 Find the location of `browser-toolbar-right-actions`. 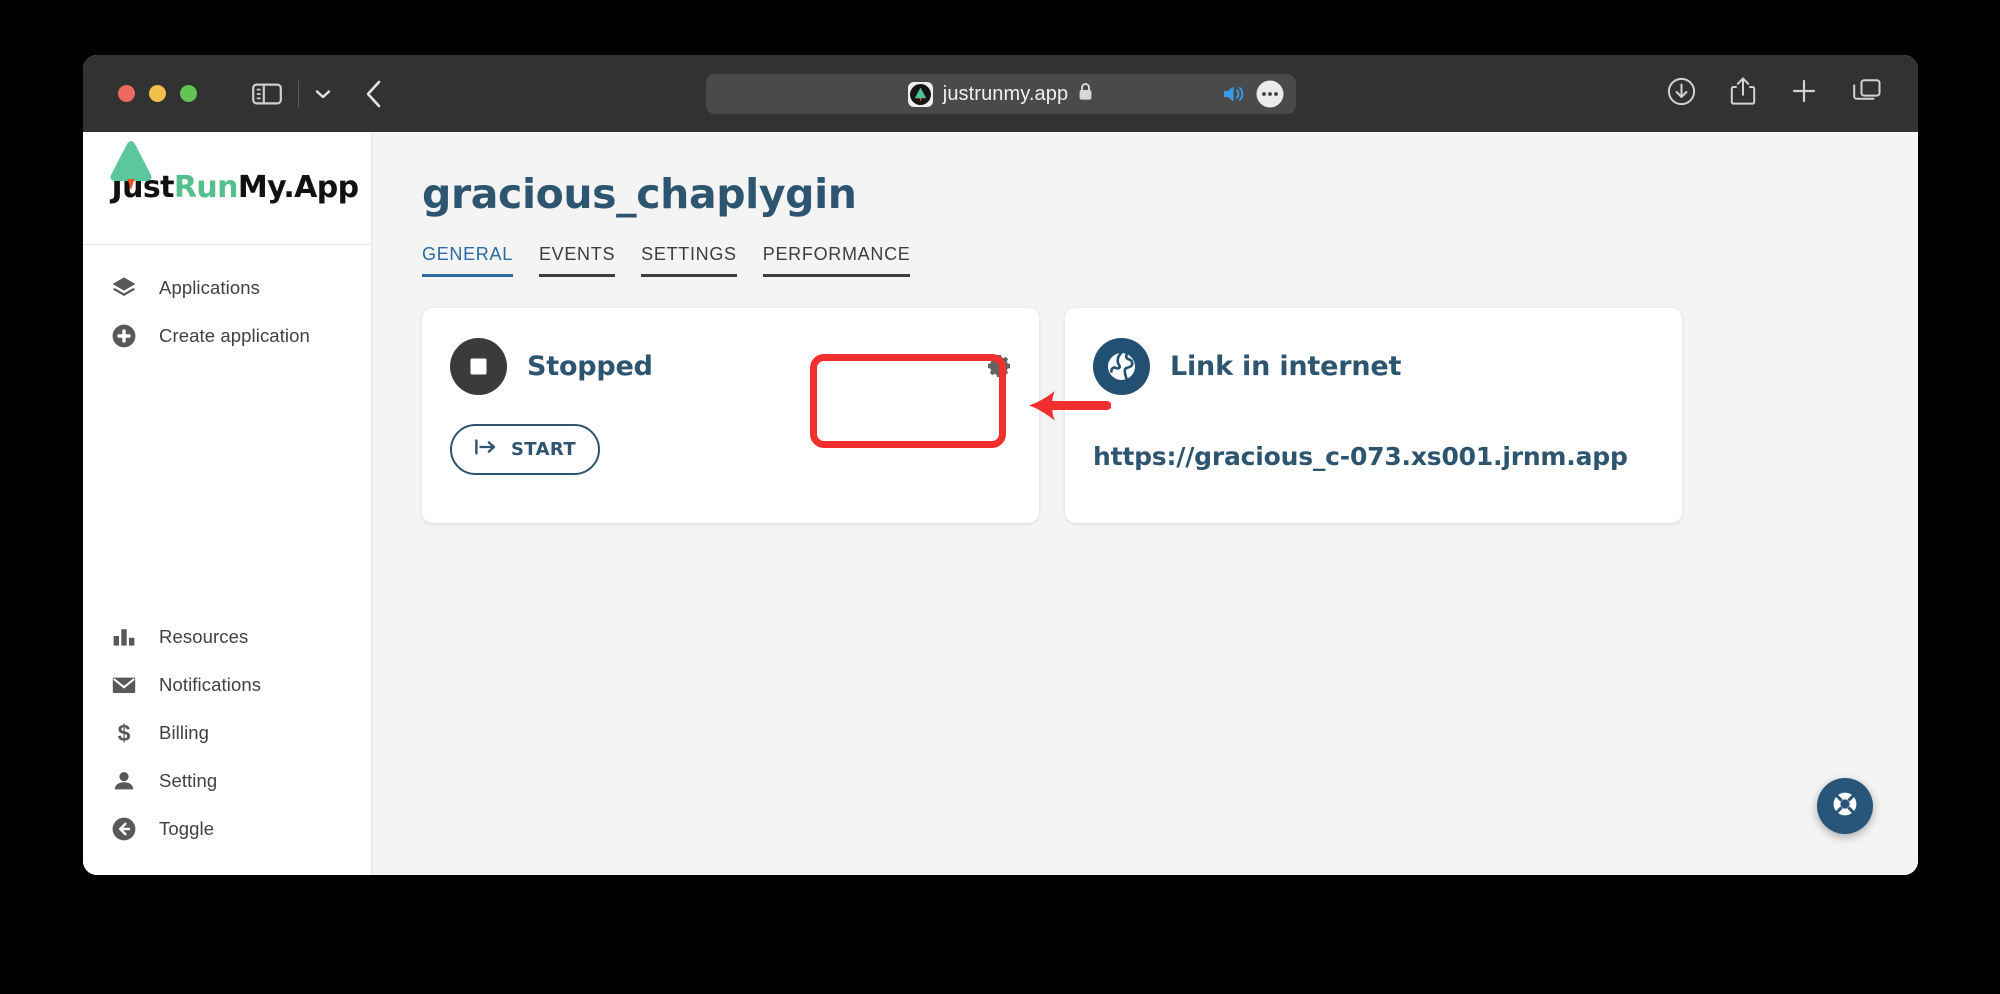

browser-toolbar-right-actions is located at coordinates (1774, 93).